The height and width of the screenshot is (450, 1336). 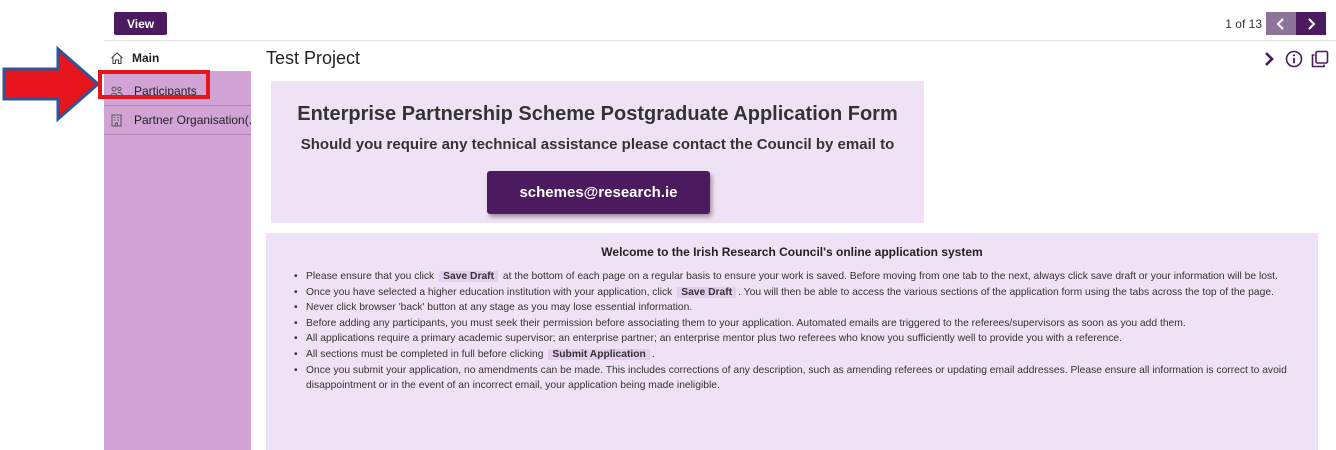 What do you see at coordinates (116, 120) in the screenshot?
I see `building-icon` at bounding box center [116, 120].